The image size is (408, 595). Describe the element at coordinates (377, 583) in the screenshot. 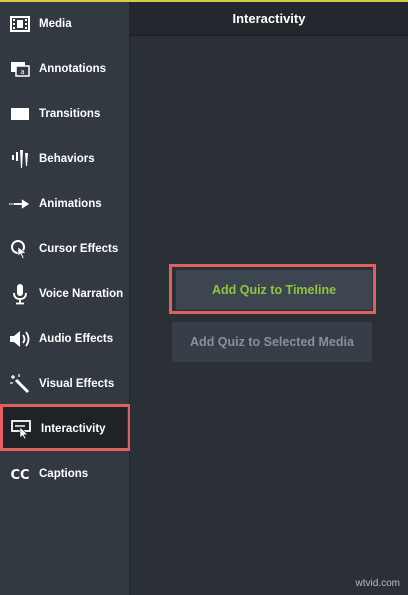

I see `watermark: wtvid.com` at that location.